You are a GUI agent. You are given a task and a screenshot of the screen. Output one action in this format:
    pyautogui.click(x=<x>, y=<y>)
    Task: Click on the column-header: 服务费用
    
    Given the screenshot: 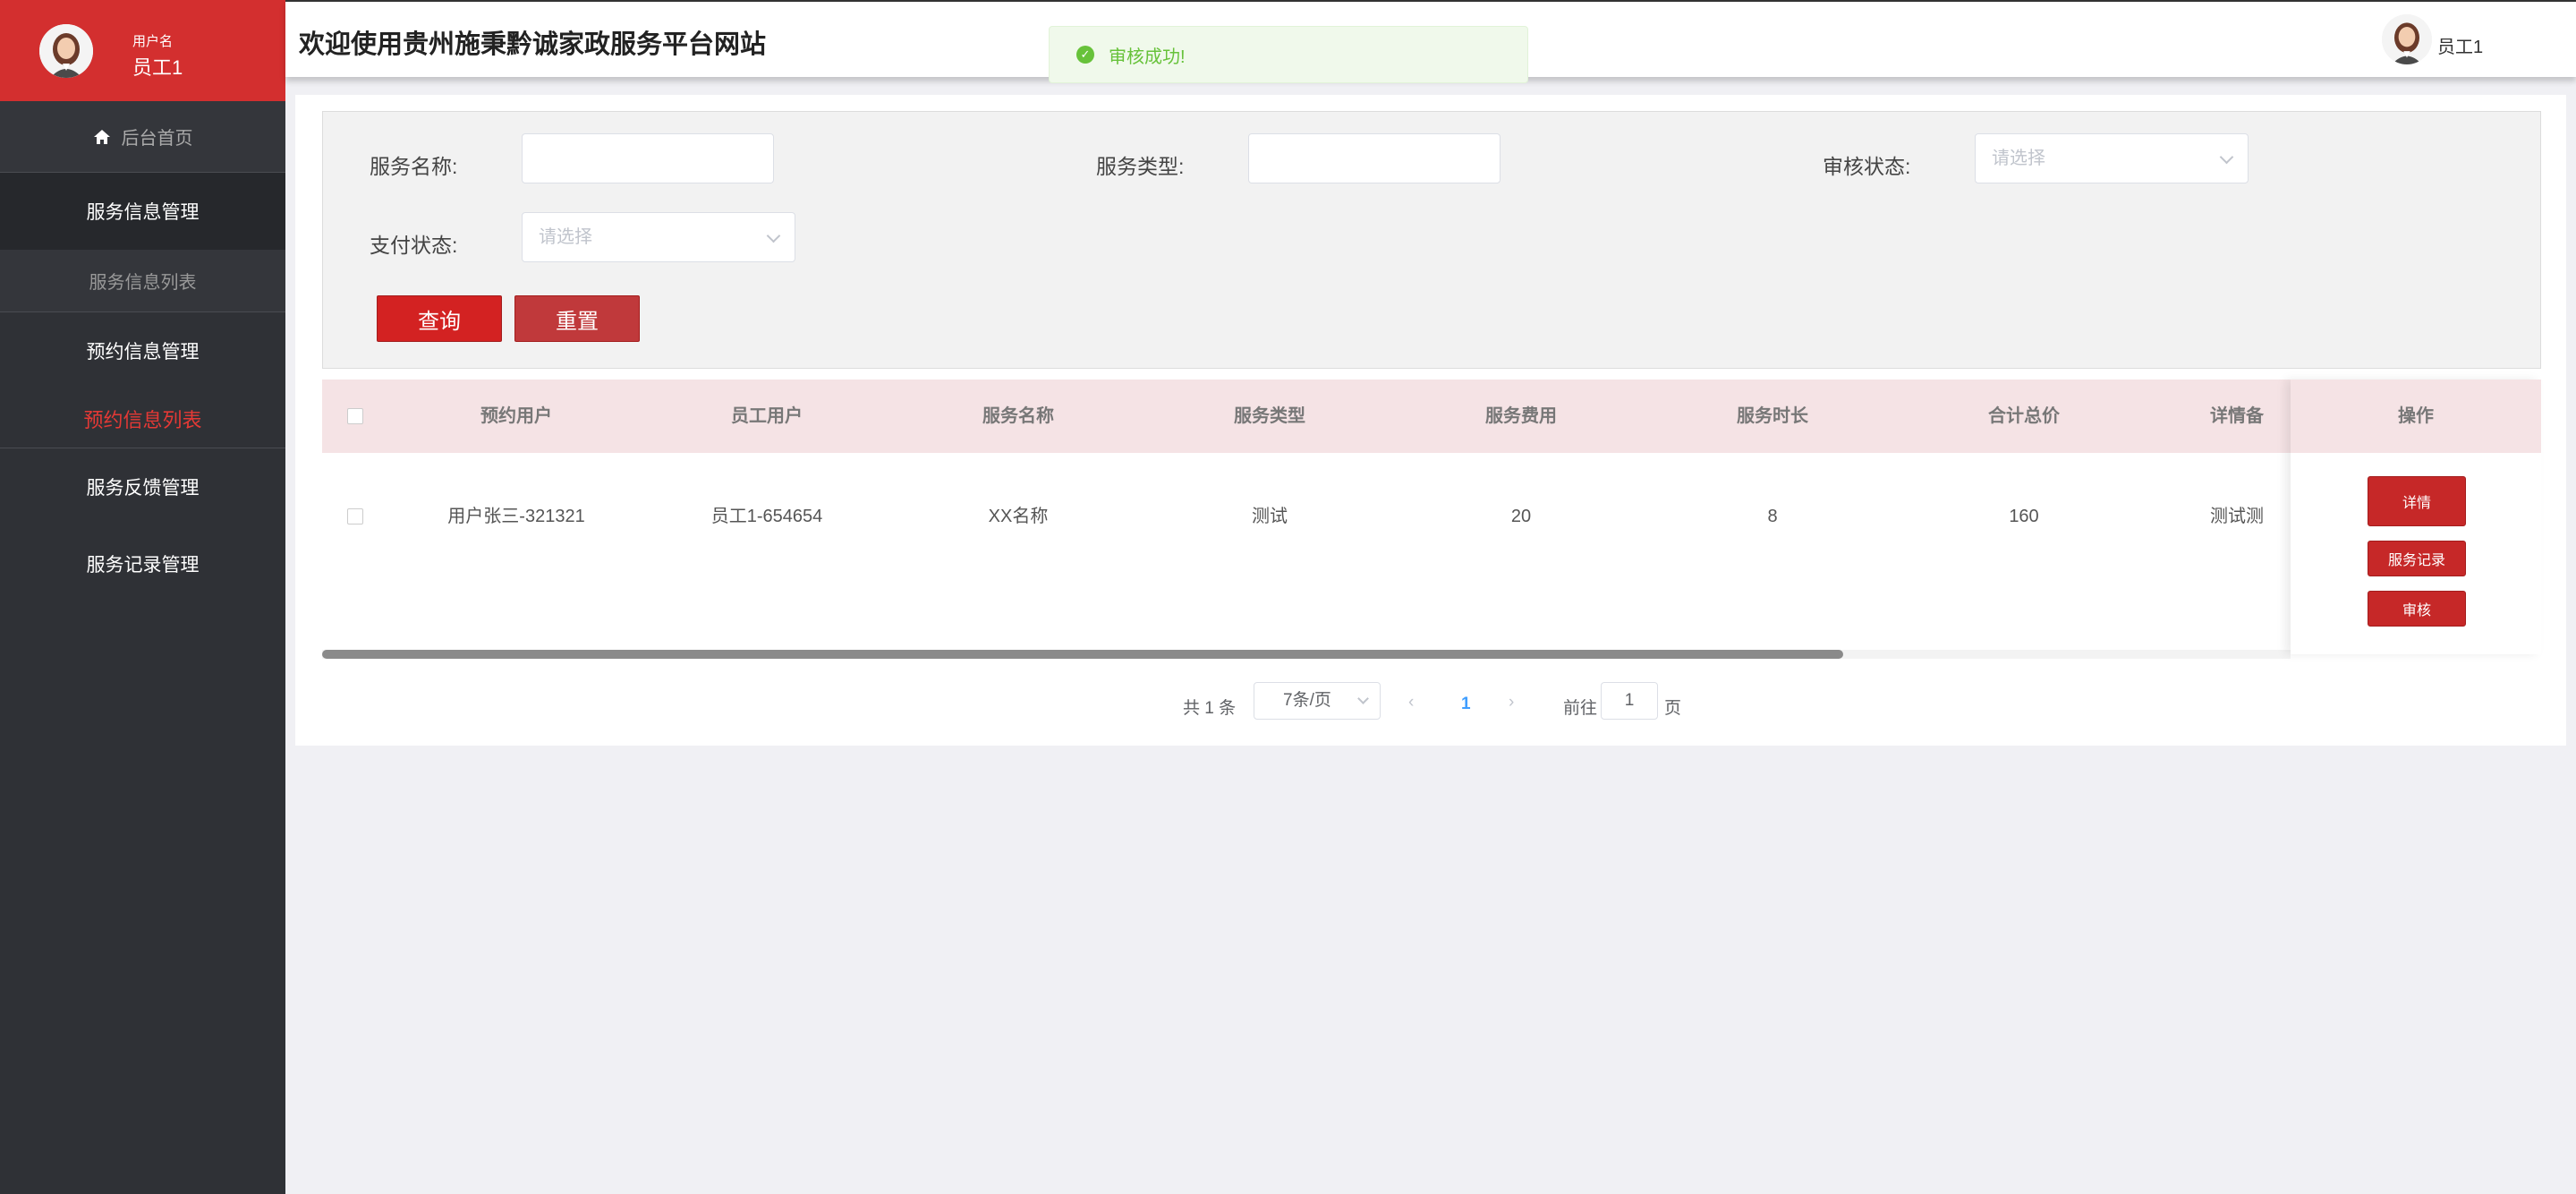 What is the action you would take?
    pyautogui.click(x=1521, y=416)
    